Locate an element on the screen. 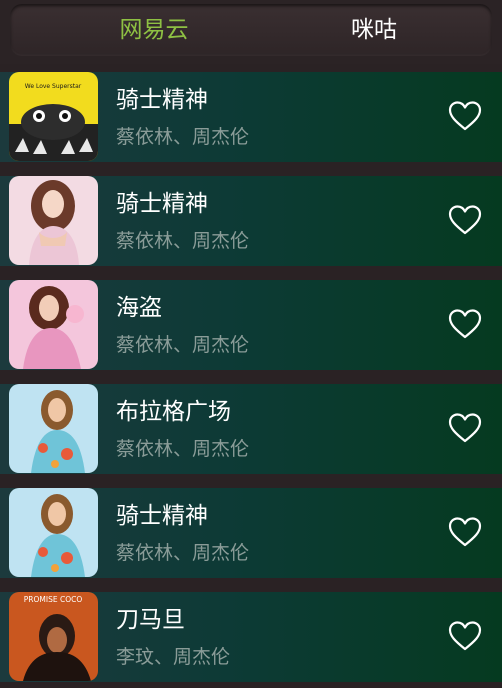 The width and height of the screenshot is (502, 688). tab-netease: 网易云 is located at coordinates (154, 30).